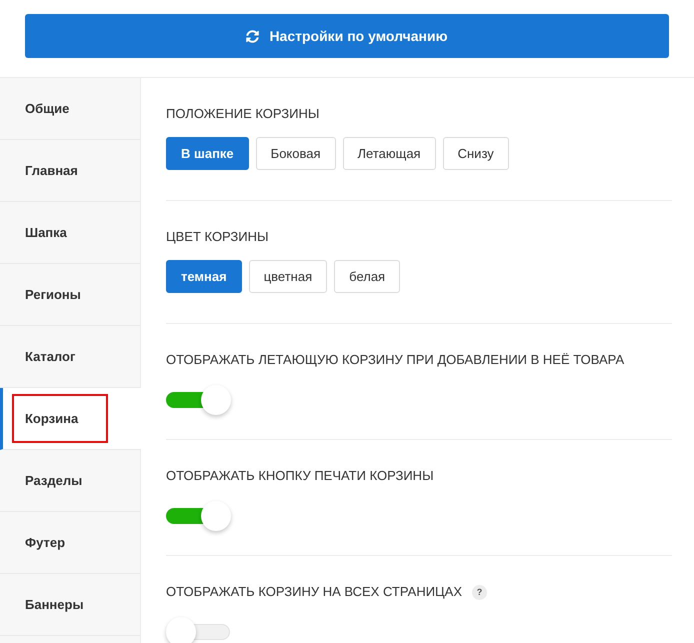  Describe the element at coordinates (253, 36) in the screenshot. I see `refresh-icon` at that location.